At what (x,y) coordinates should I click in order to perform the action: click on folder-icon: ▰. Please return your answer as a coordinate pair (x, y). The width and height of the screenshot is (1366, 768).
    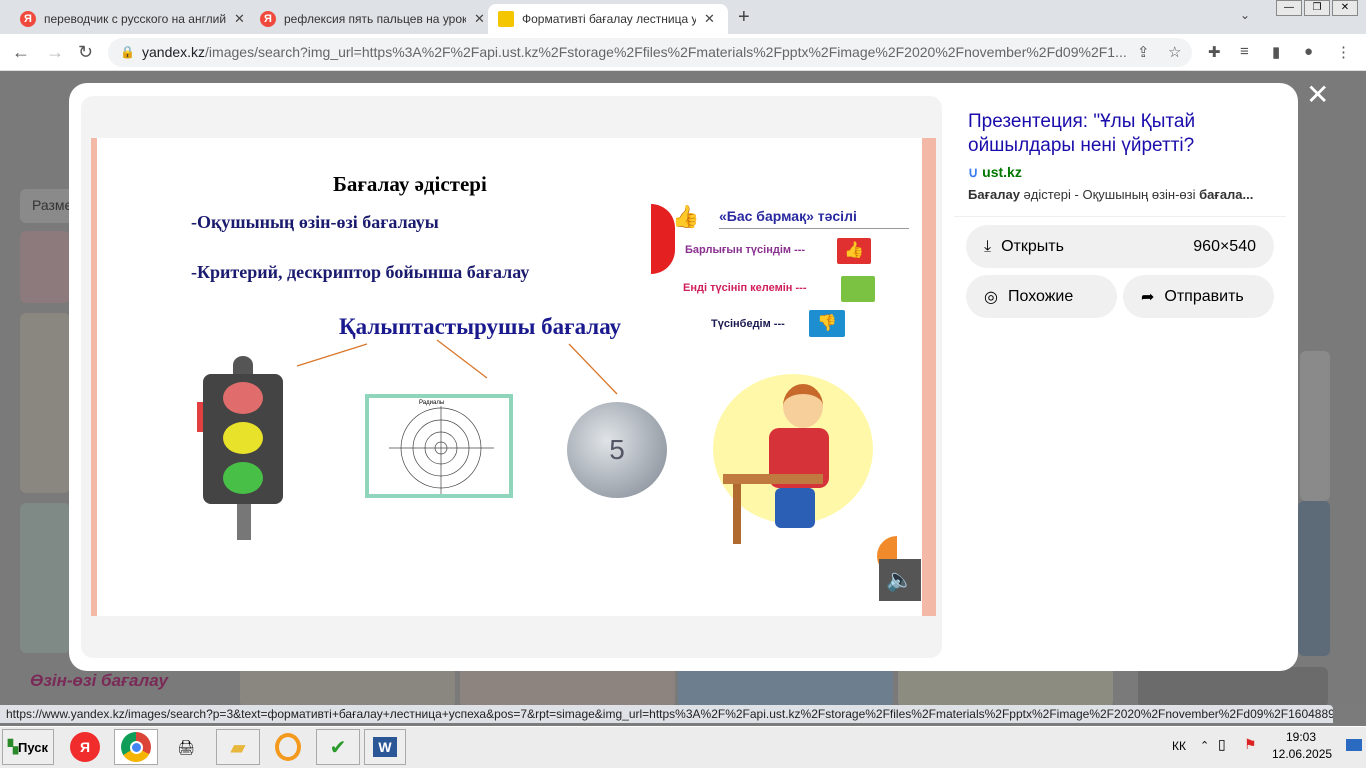
    Looking at the image, I should click on (238, 747).